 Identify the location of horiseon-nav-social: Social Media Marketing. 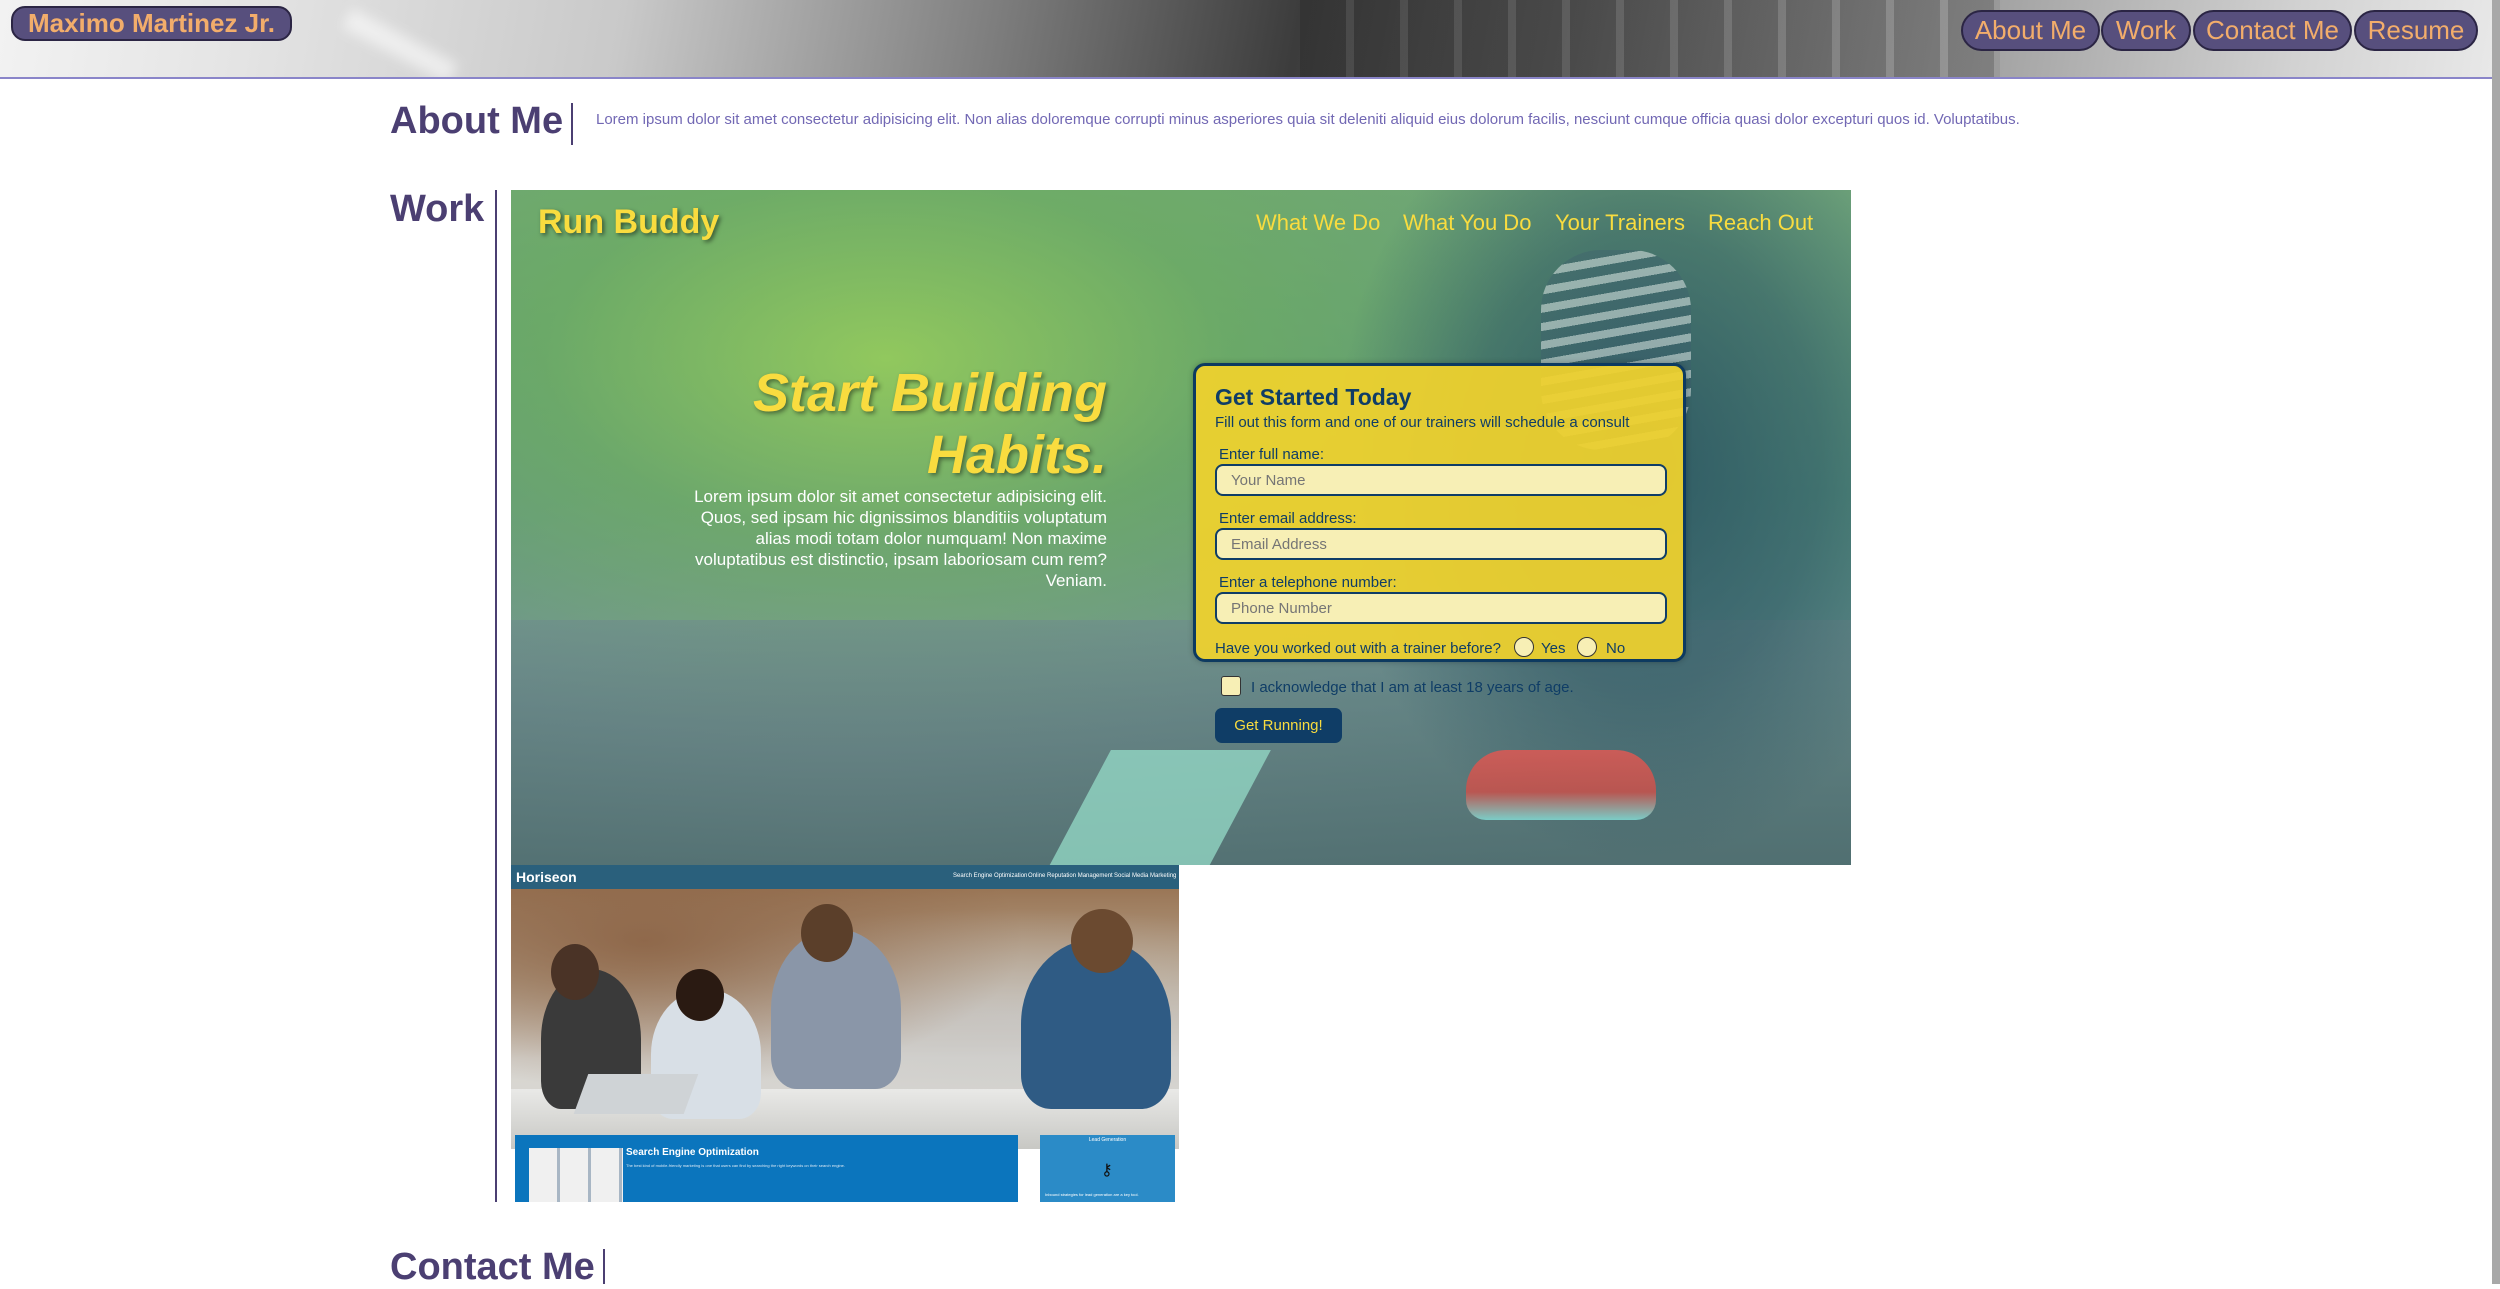
(1145, 876).